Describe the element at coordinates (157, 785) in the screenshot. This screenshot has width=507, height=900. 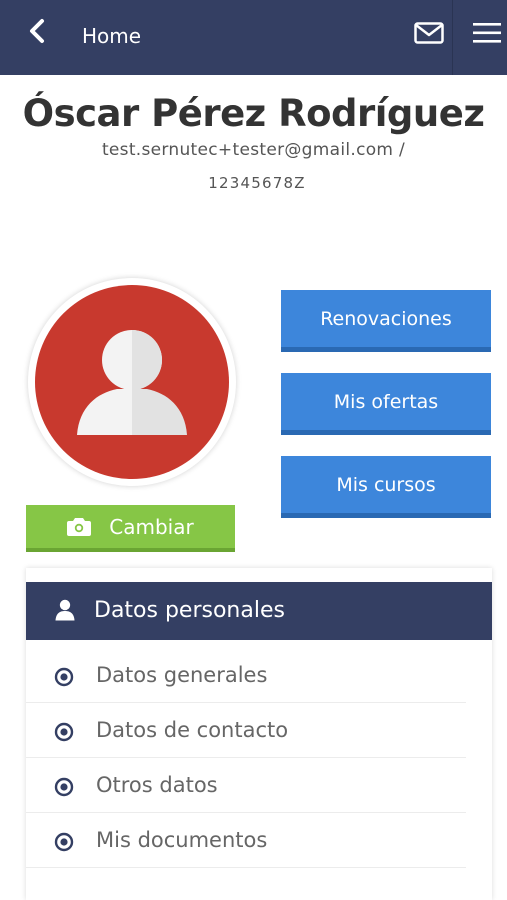
I see `menu-item-label: Otros datos` at that location.